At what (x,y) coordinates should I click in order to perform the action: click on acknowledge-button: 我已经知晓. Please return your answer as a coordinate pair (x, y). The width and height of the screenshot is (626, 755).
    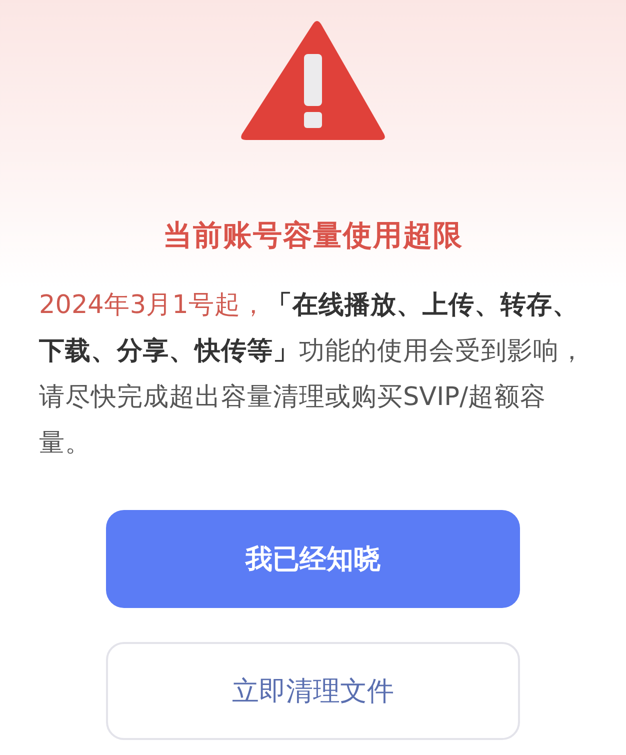
    Looking at the image, I should click on (313, 559).